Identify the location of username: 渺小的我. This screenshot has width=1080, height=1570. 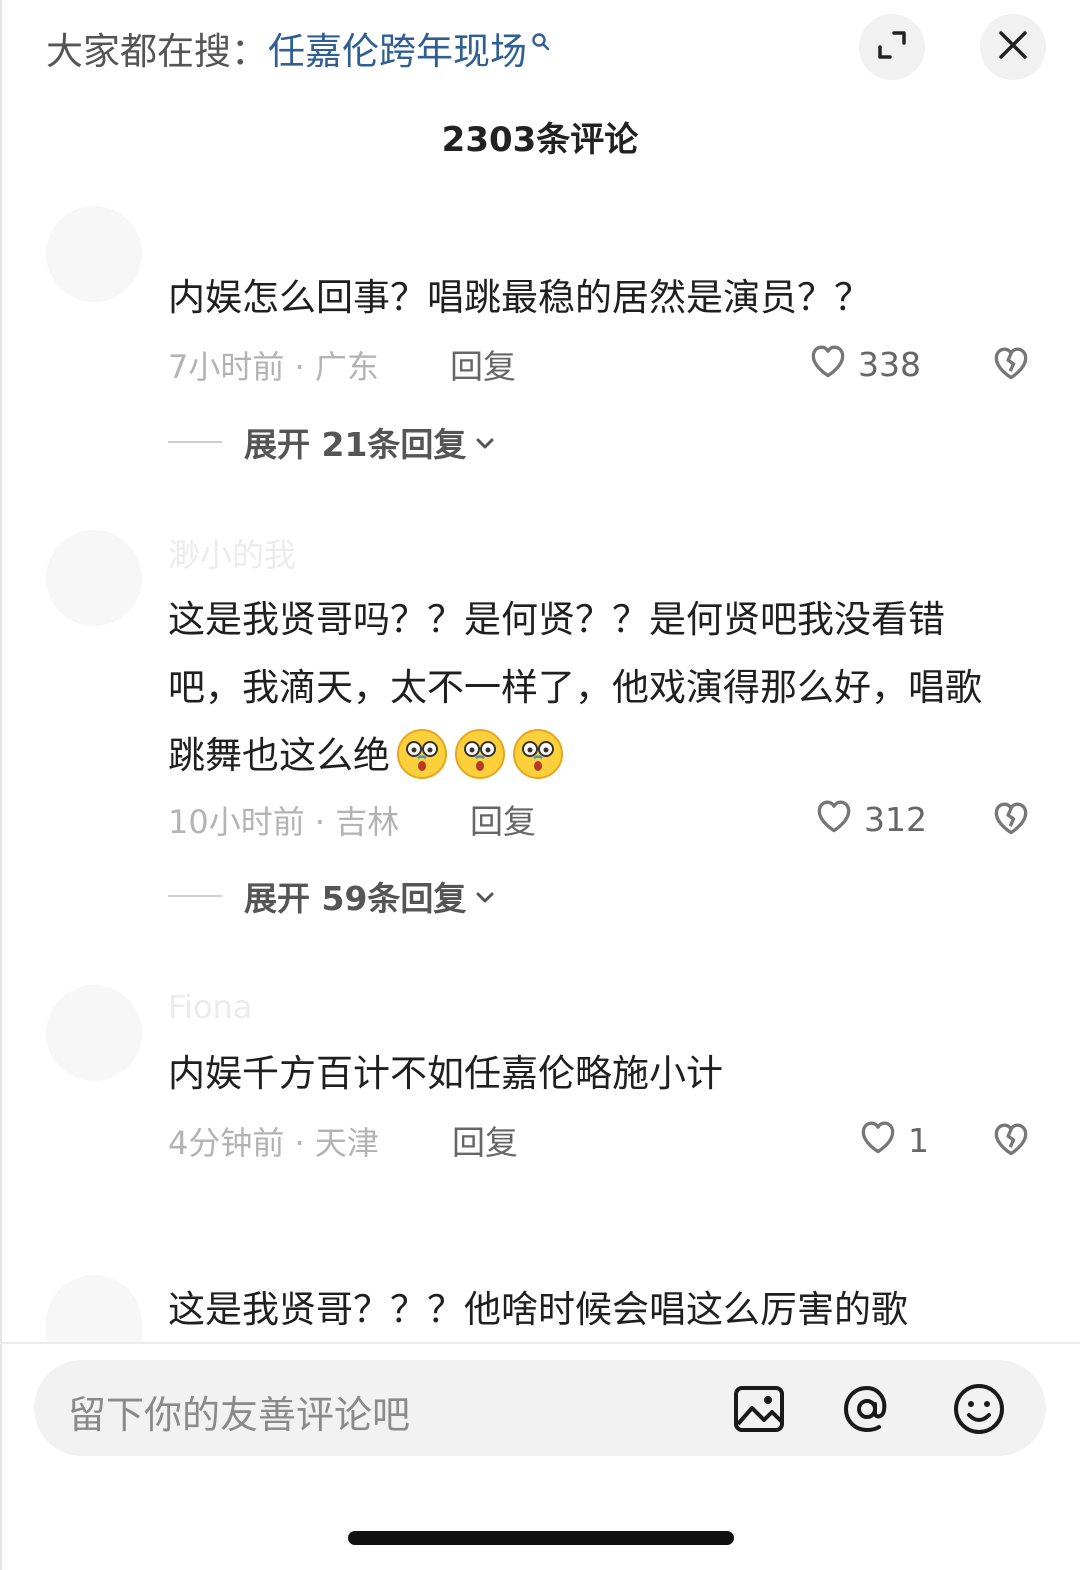
(232, 553).